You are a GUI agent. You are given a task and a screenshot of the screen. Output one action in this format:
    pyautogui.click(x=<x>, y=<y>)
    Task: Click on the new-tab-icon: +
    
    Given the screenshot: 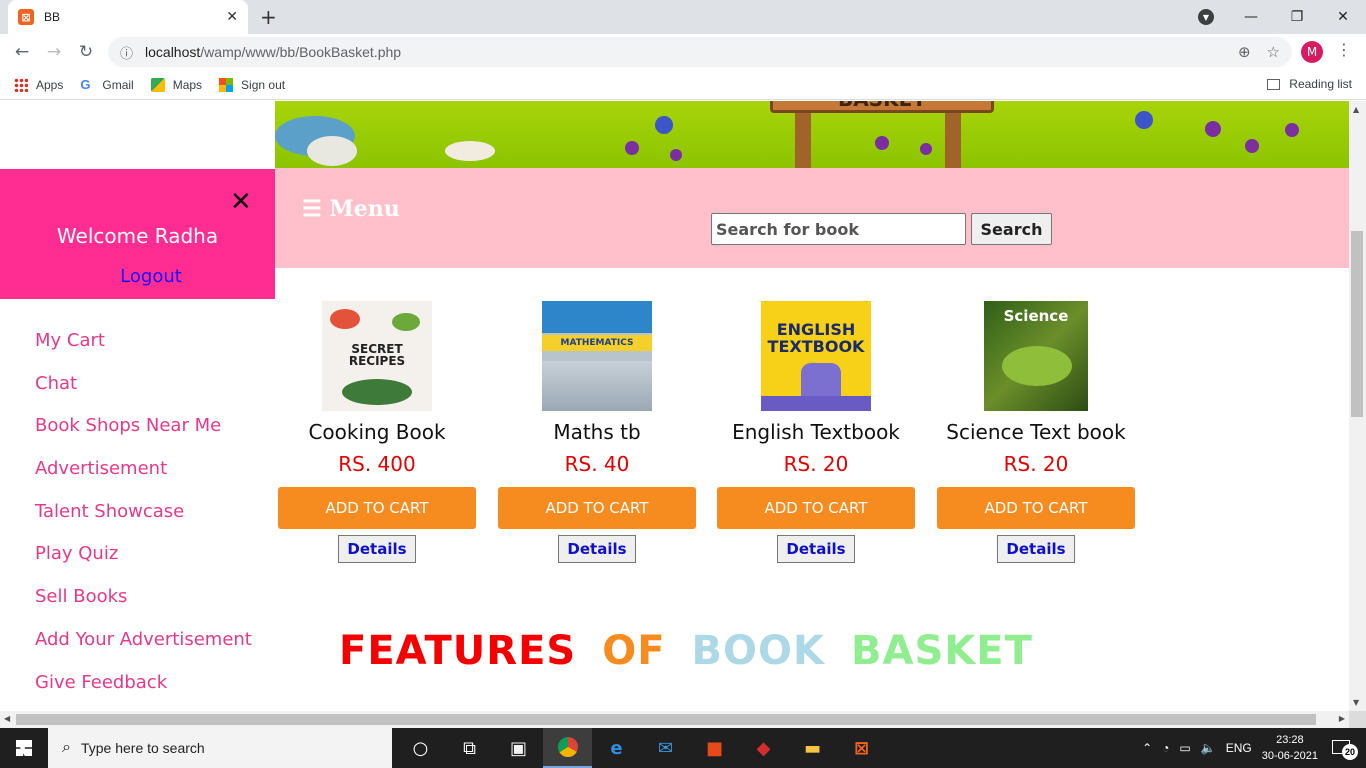 What is the action you would take?
    pyautogui.click(x=268, y=17)
    